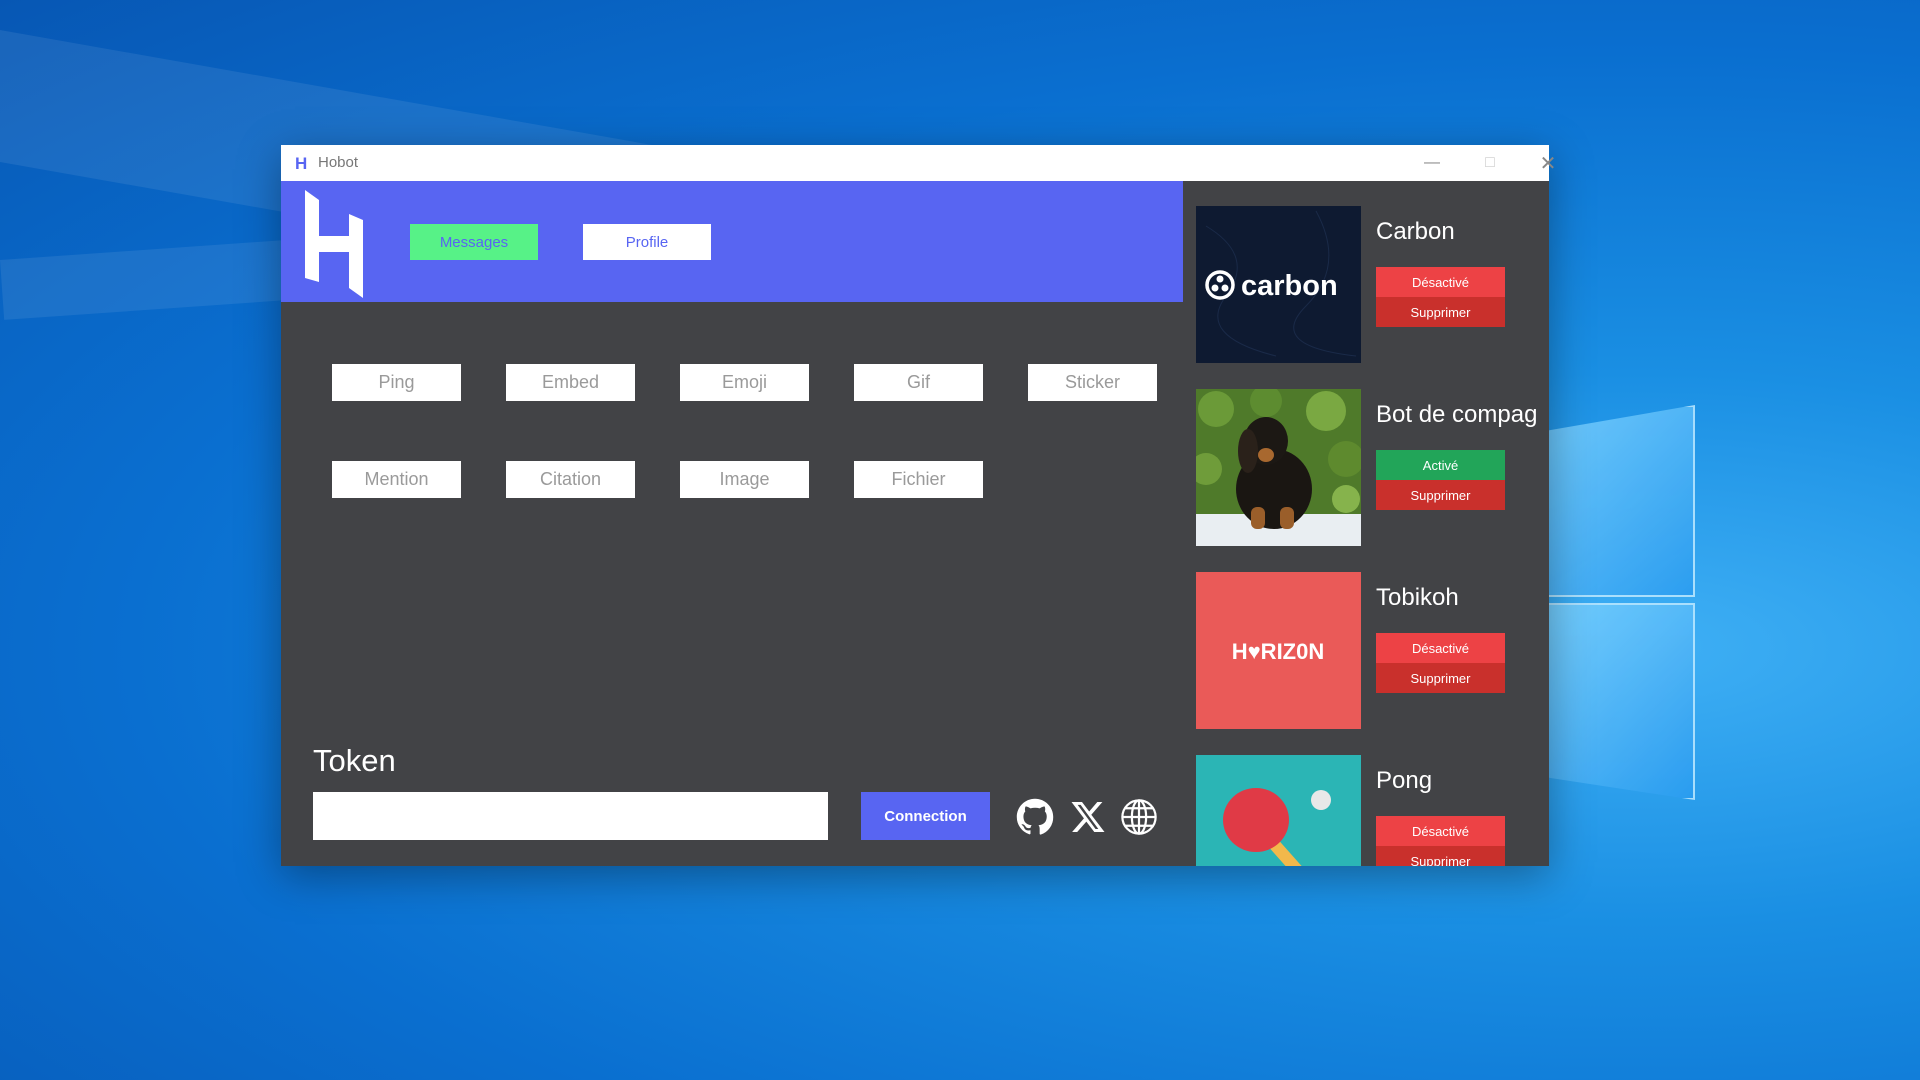 The width and height of the screenshot is (1920, 1080). What do you see at coordinates (354, 760) in the screenshot?
I see `token-label: Token` at bounding box center [354, 760].